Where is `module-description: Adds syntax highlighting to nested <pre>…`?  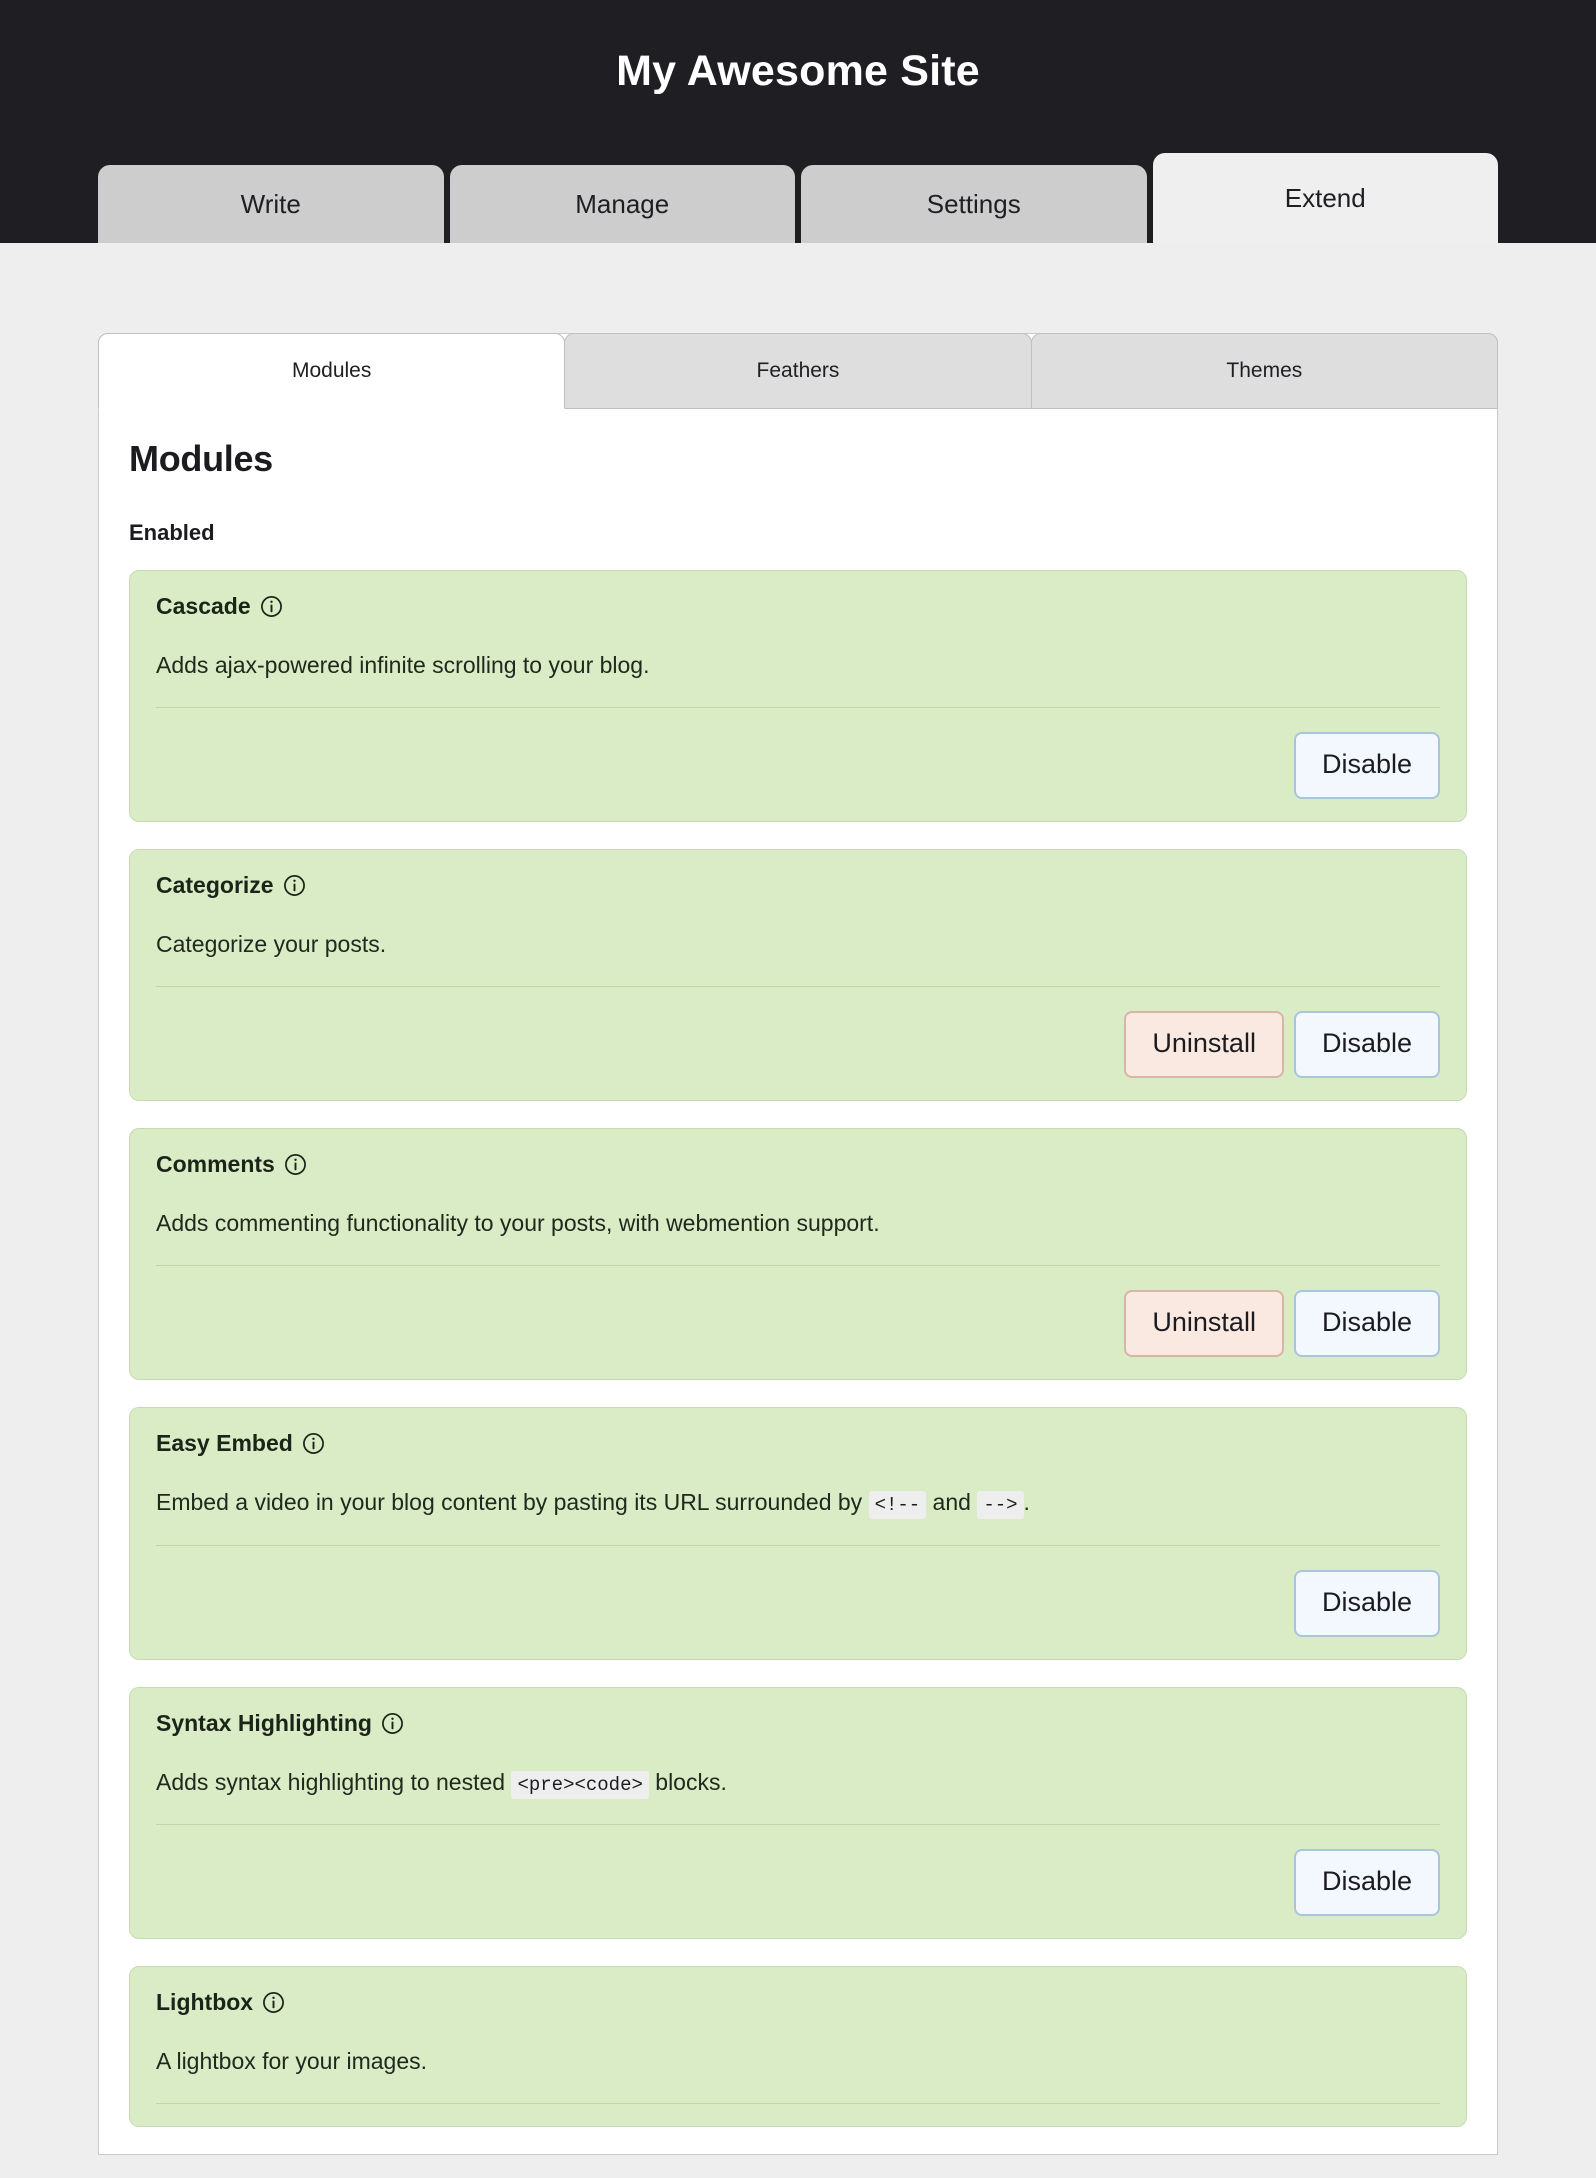 module-description: Adds syntax highlighting to nested <pre>… is located at coordinates (798, 1796).